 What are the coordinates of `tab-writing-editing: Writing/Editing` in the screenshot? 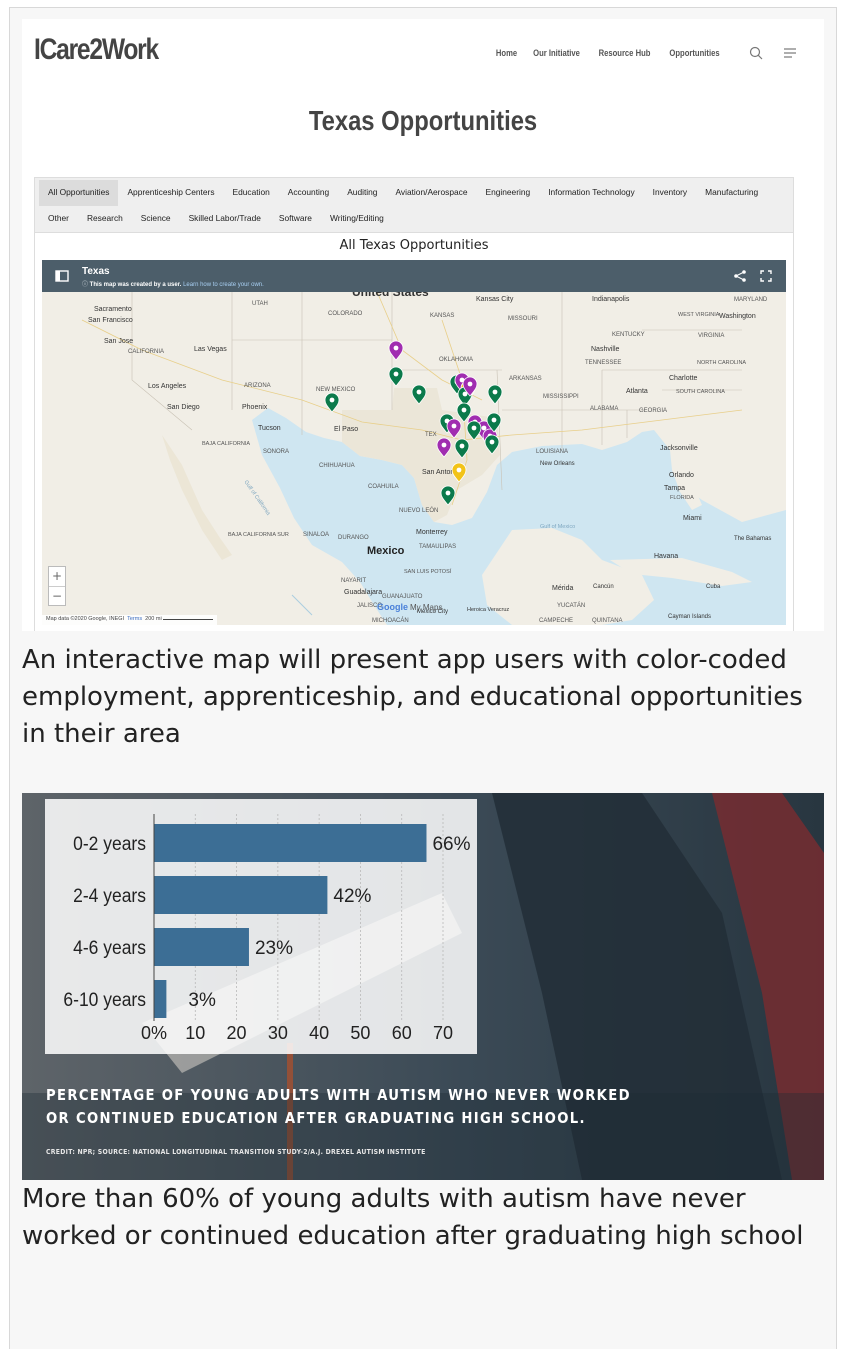 It's located at (357, 219).